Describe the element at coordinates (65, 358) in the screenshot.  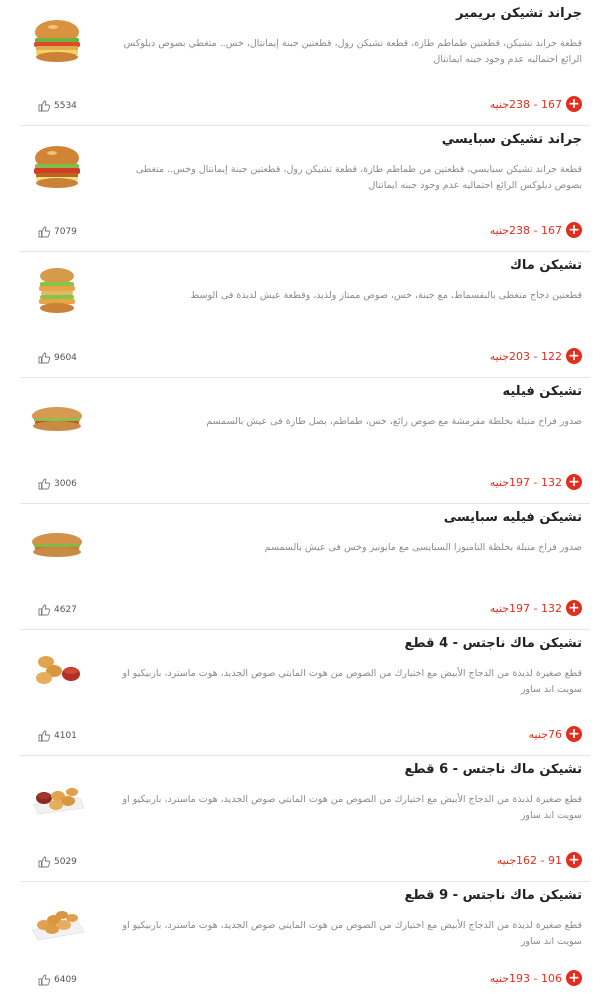
I see `likes-count: 9604` at that location.